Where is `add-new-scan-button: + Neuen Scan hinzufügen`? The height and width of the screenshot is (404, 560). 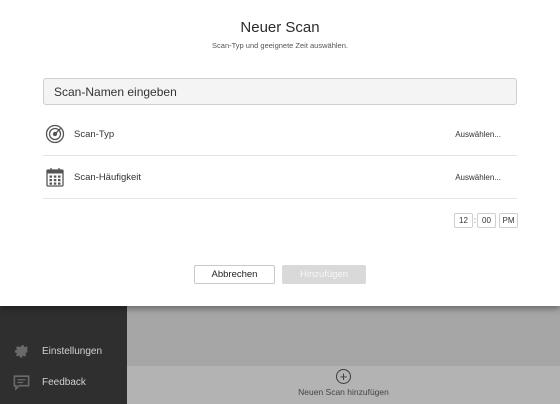
add-new-scan-button: + Neuen Scan hinzufügen is located at coordinates (343, 383).